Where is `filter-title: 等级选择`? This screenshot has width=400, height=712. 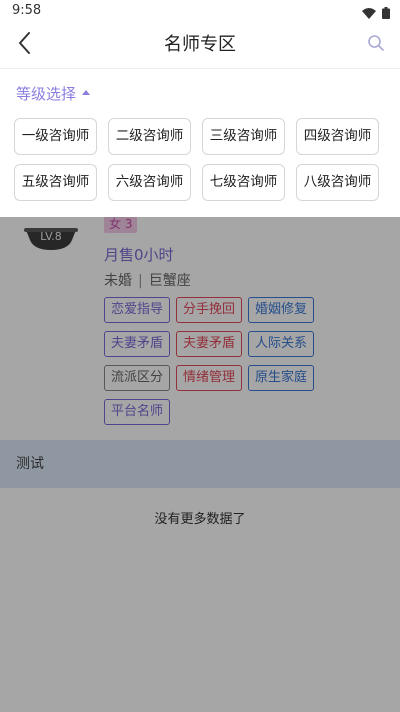
filter-title: 等级选择 is located at coordinates (46, 94).